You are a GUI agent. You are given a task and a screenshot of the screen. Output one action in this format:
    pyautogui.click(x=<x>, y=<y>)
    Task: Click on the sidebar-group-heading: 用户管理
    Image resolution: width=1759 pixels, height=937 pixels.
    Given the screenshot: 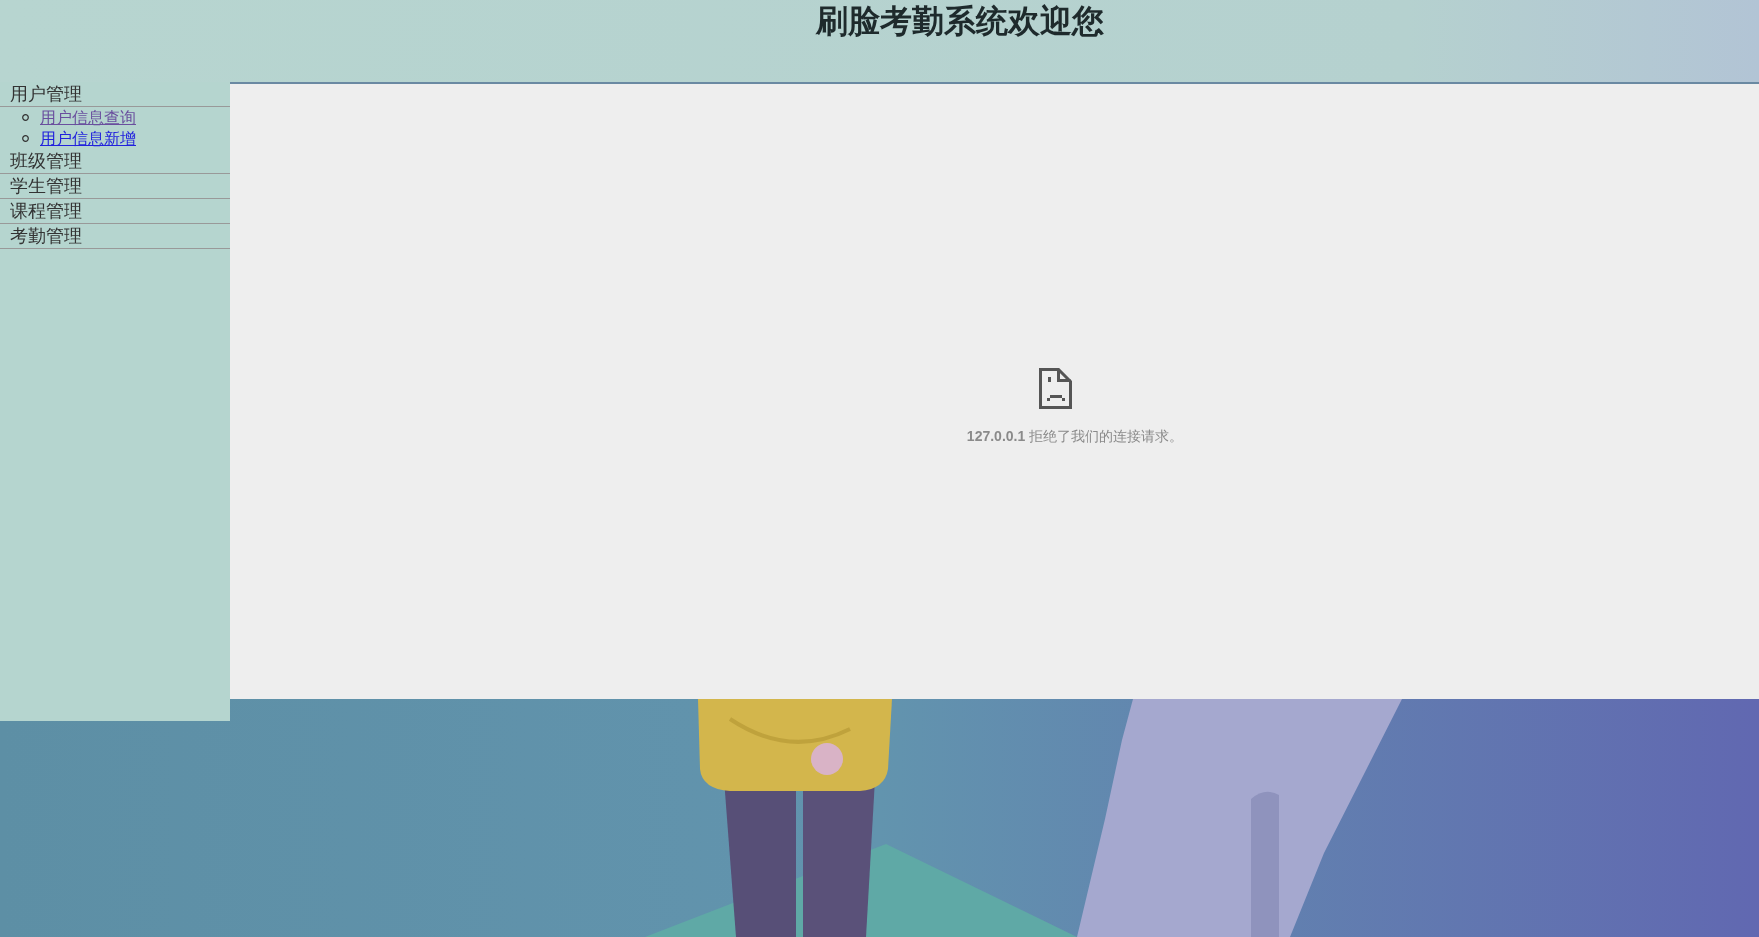 What is the action you would take?
    pyautogui.click(x=115, y=94)
    